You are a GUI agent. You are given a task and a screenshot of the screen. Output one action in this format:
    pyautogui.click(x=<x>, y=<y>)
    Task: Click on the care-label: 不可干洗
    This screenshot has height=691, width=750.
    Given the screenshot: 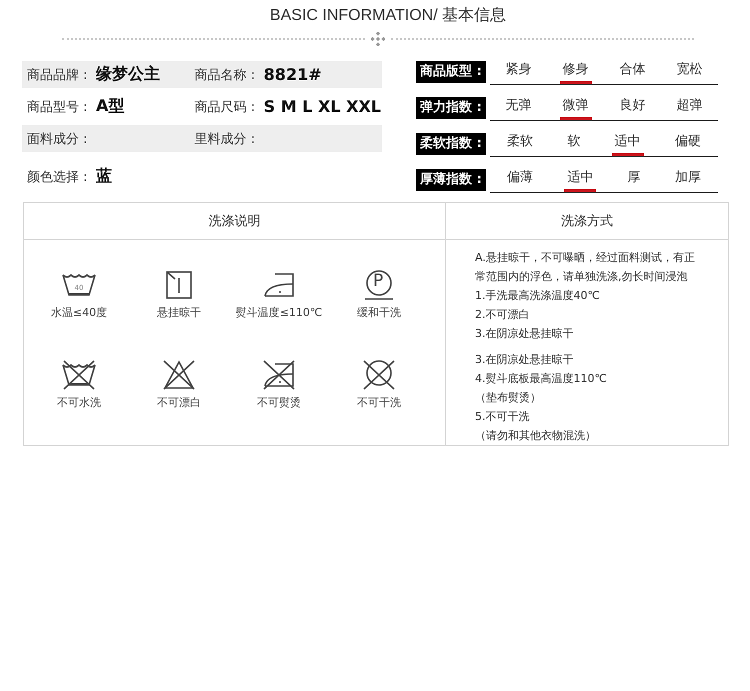 What is the action you would take?
    pyautogui.click(x=379, y=402)
    